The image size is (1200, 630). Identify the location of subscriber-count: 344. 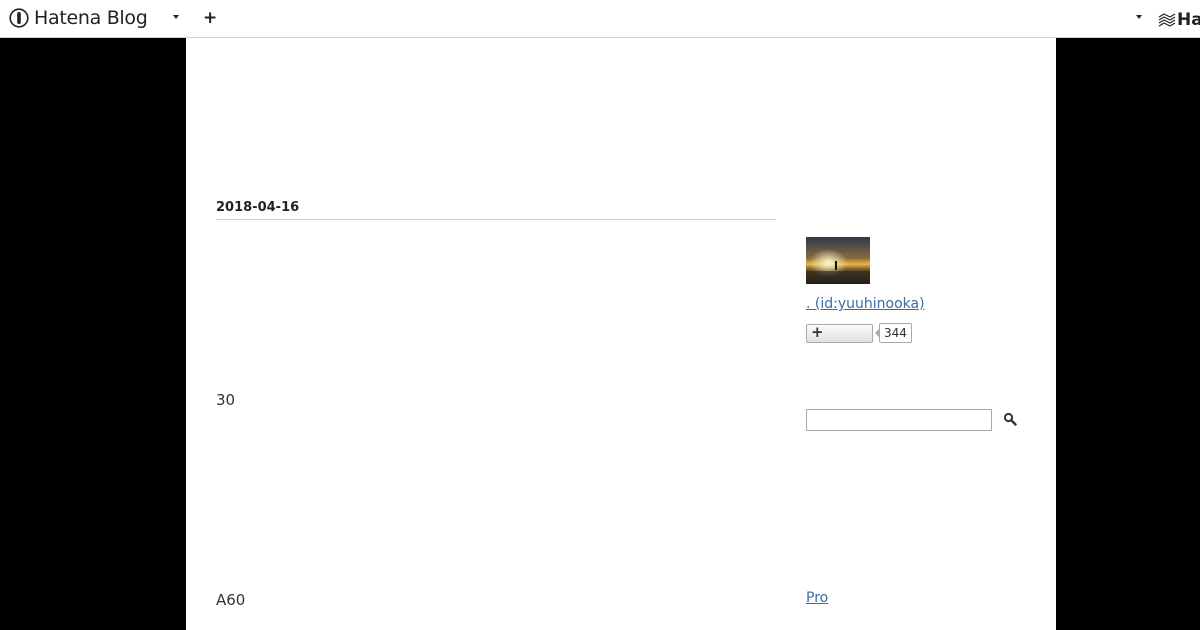
(893, 333).